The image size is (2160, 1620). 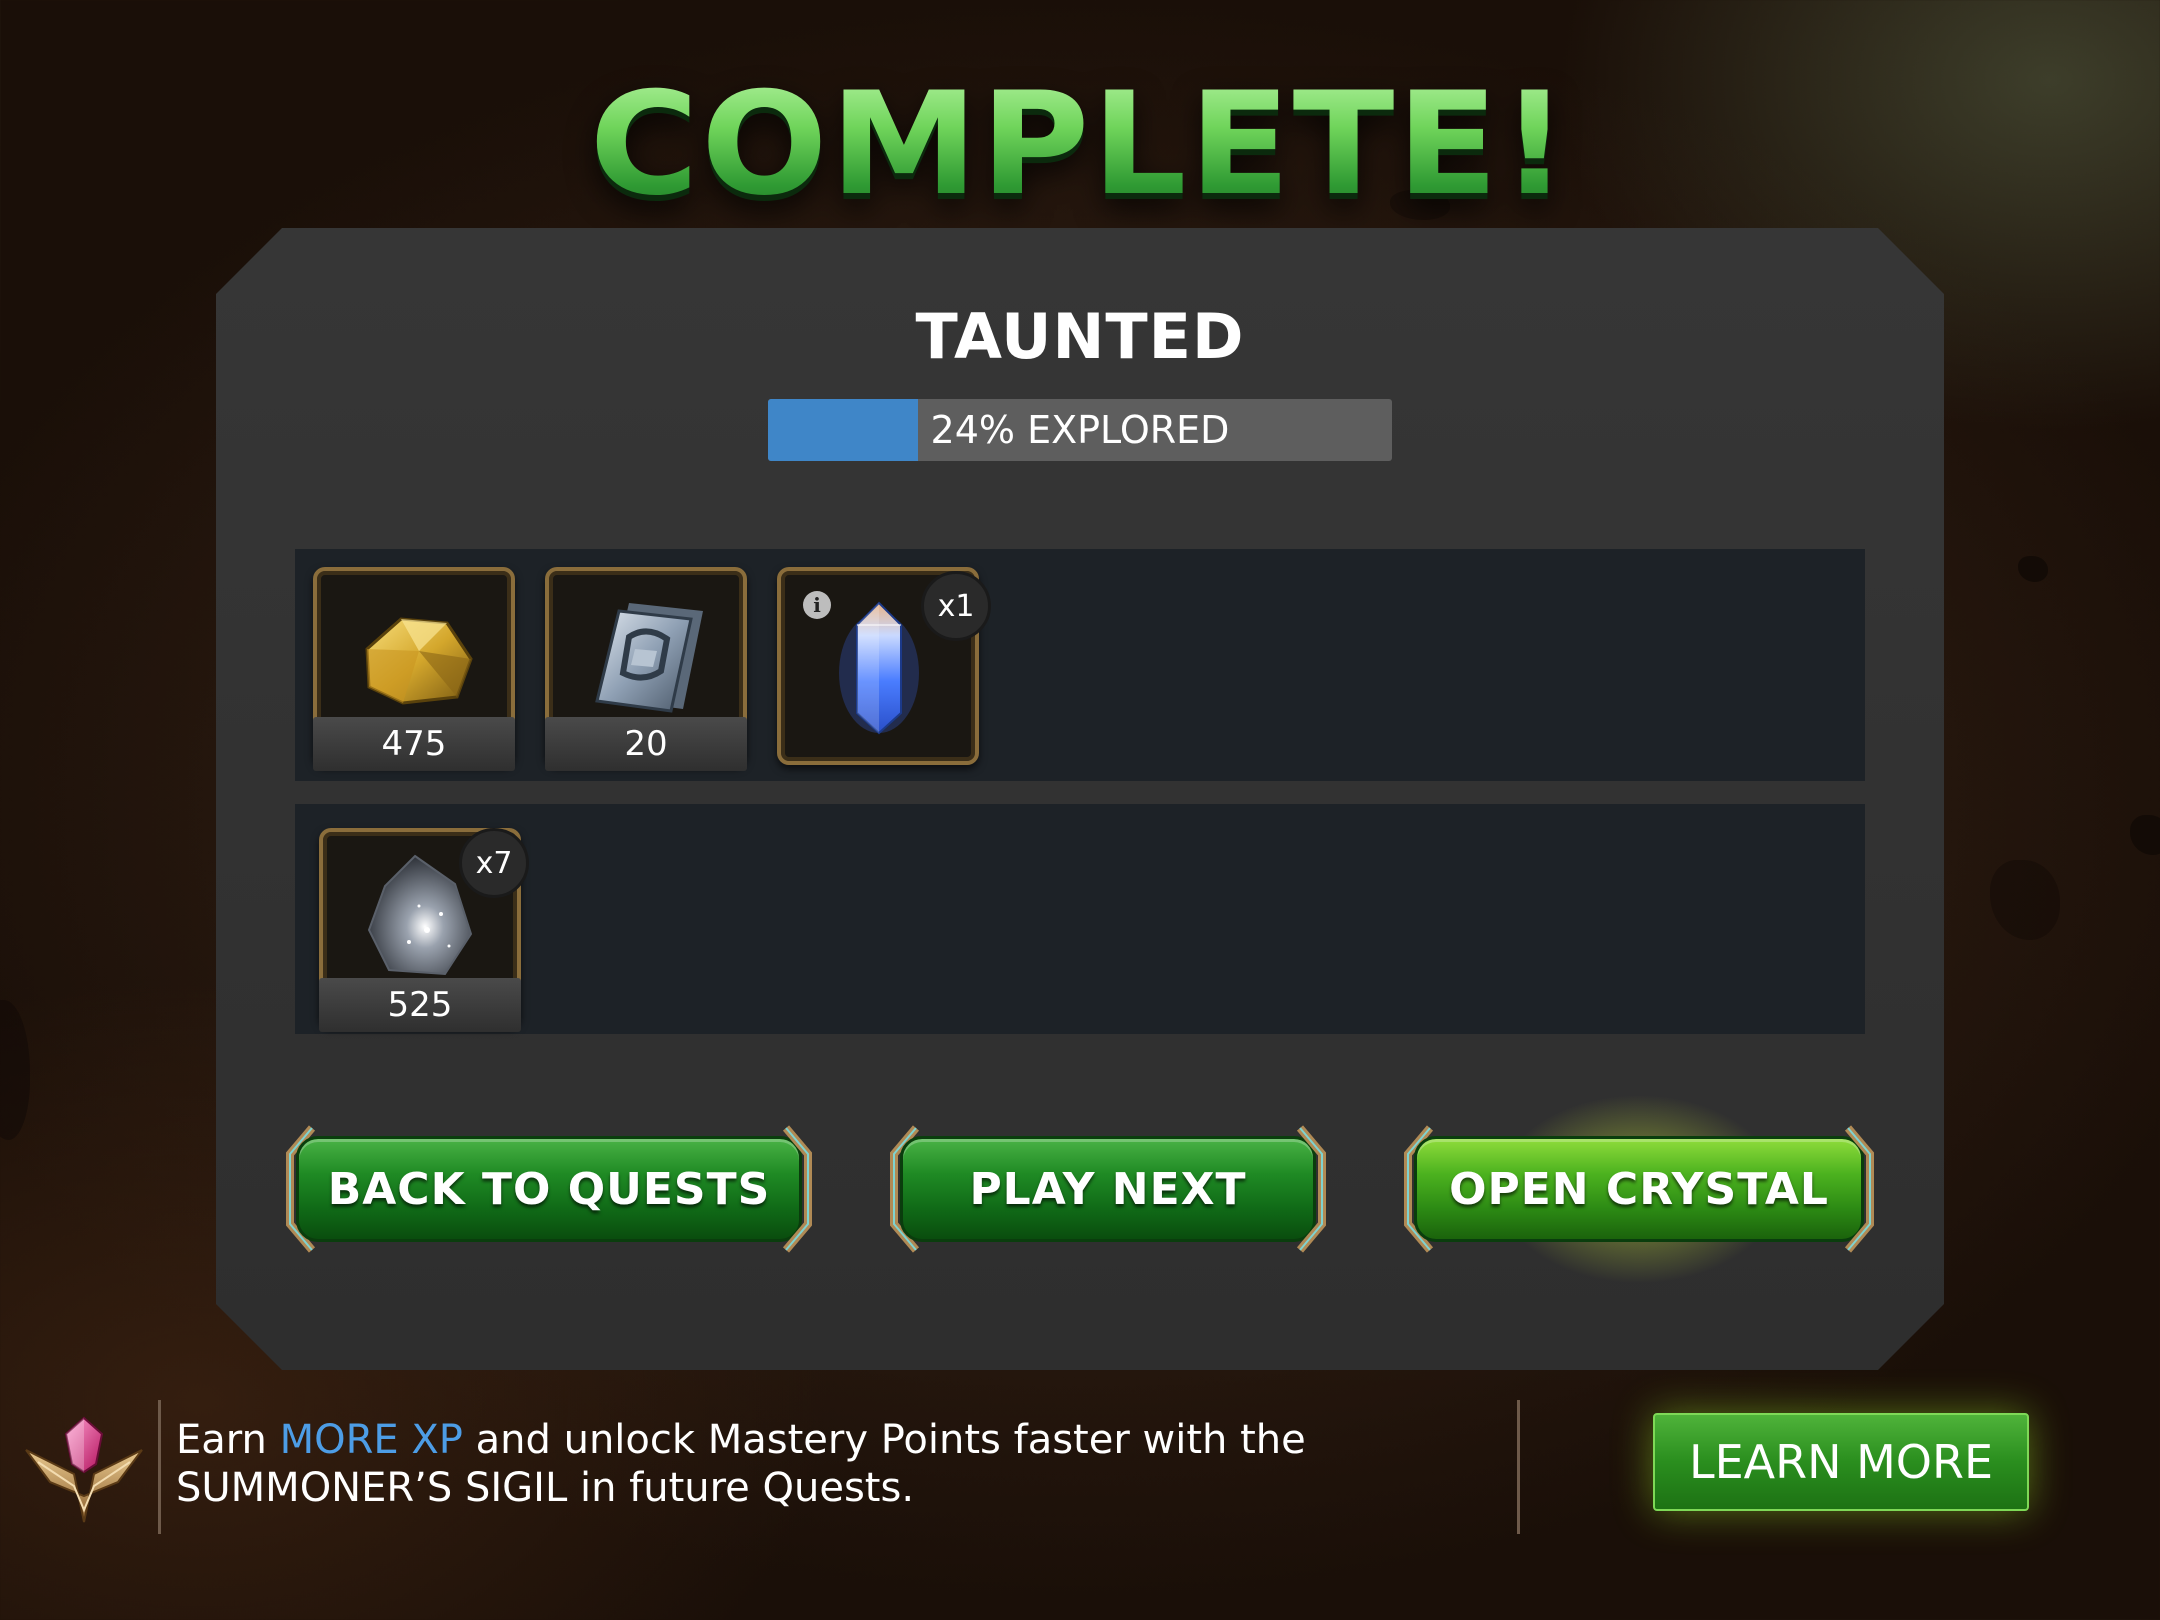 What do you see at coordinates (419, 661) in the screenshot?
I see `gold-icon` at bounding box center [419, 661].